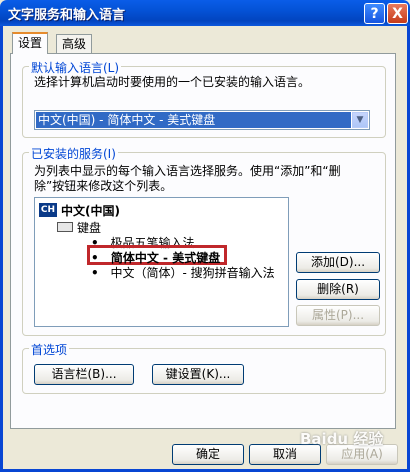 Image resolution: width=410 pixels, height=472 pixels. I want to click on ok-button: 确定, so click(208, 454).